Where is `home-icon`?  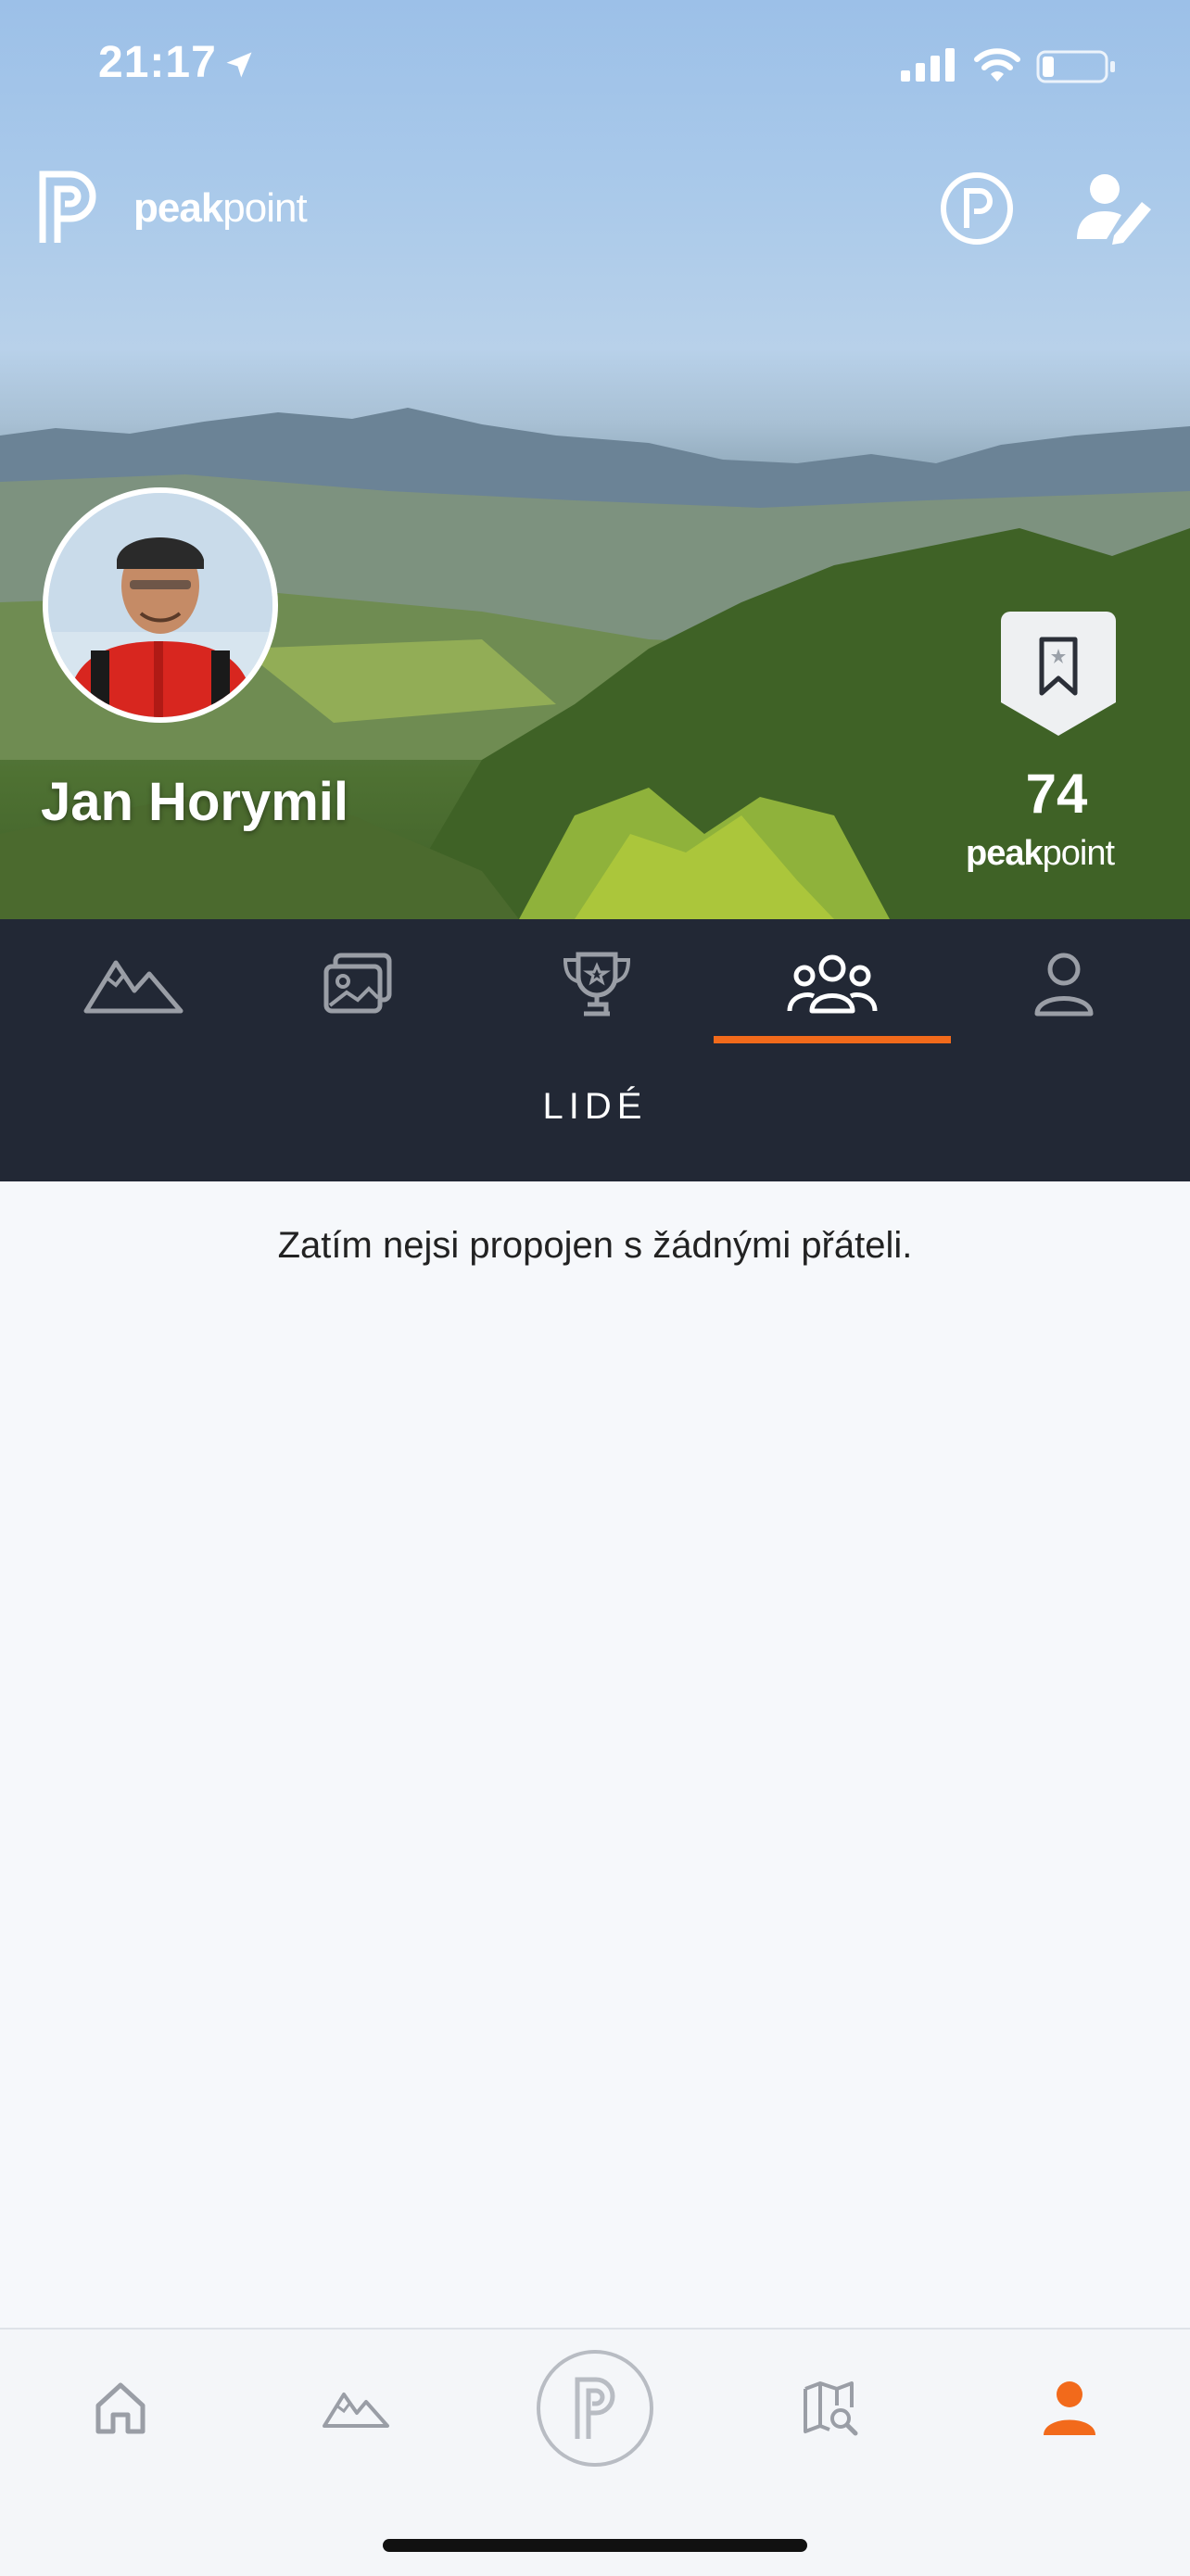 home-icon is located at coordinates (121, 2408).